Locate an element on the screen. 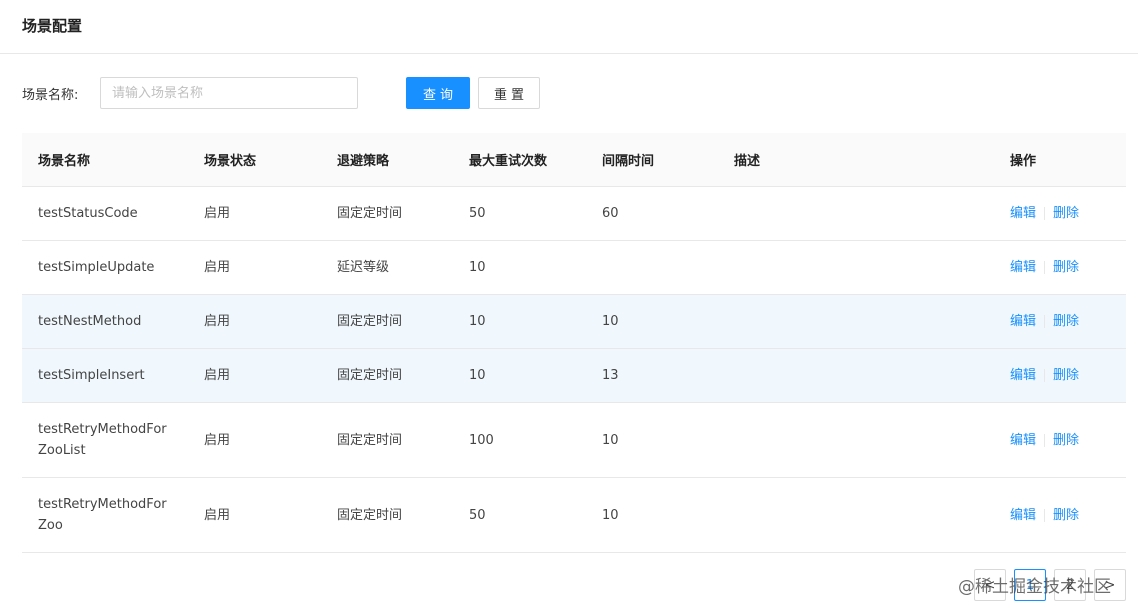 The width and height of the screenshot is (1138, 612). column-header-strategy: 退避策略 is located at coordinates (363, 161).